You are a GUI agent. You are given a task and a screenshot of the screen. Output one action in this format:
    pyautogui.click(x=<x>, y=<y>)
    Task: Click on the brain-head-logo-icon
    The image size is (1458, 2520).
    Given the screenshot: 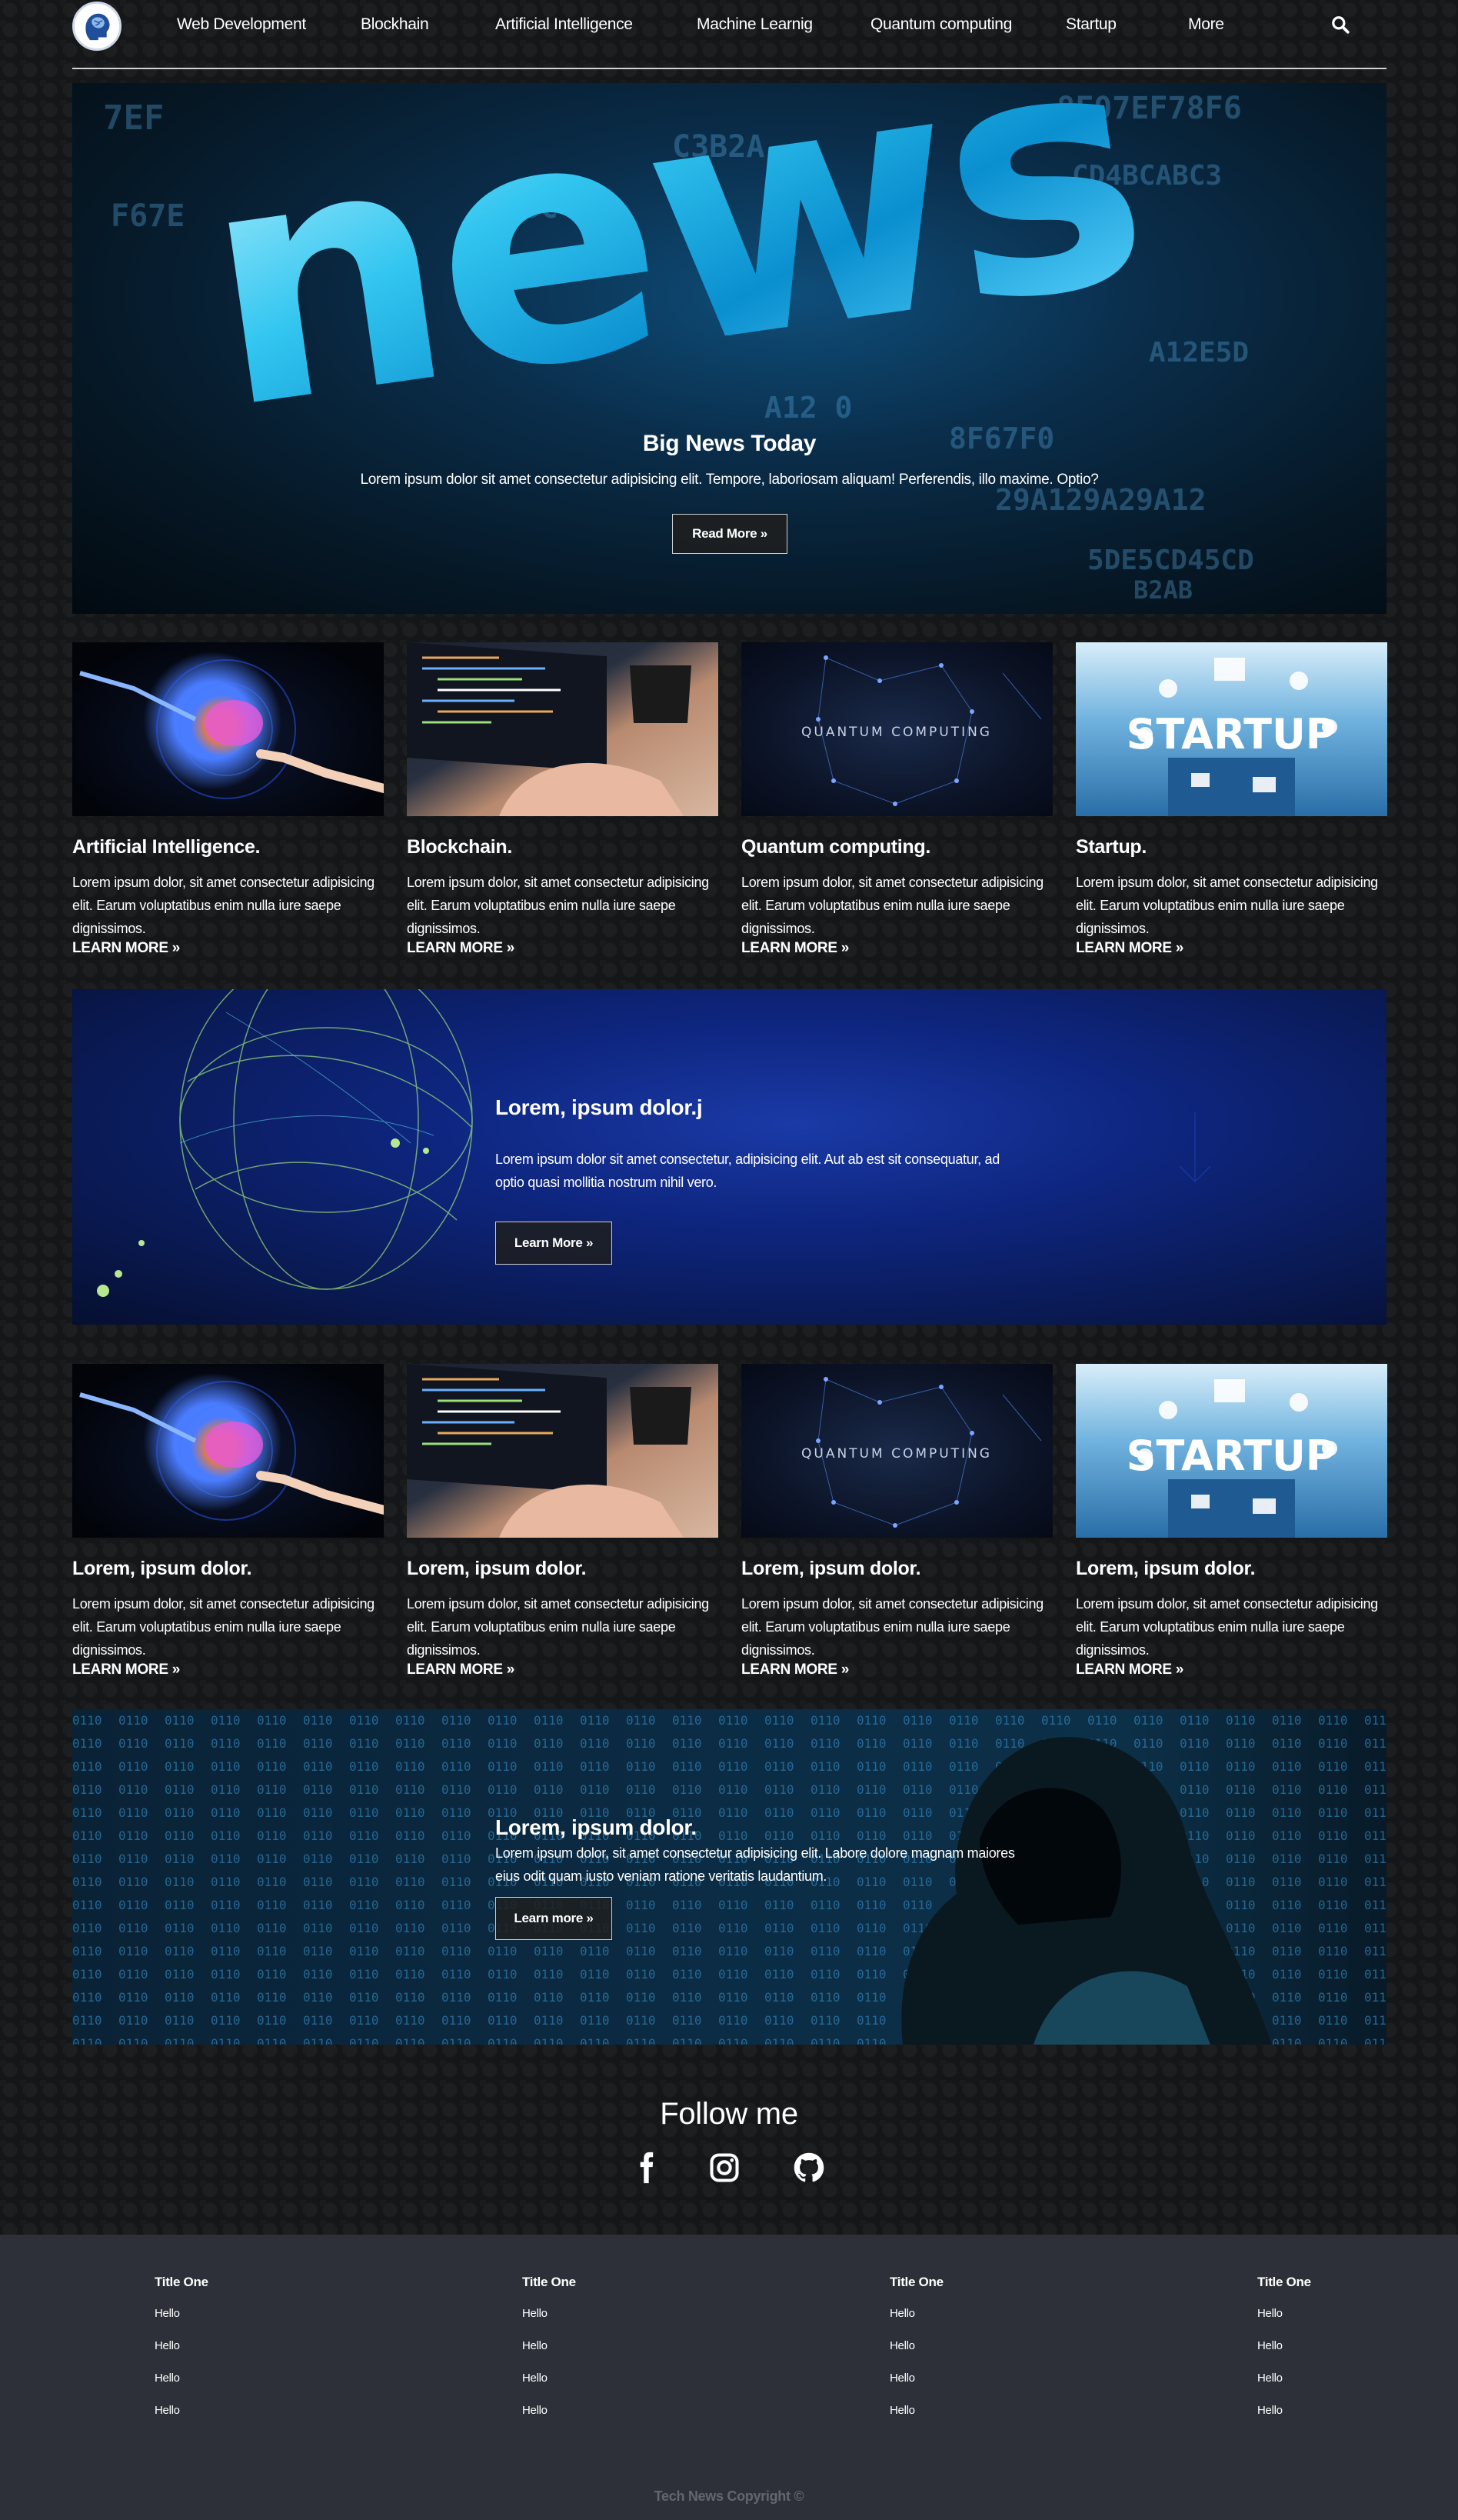 What is the action you would take?
    pyautogui.click(x=96, y=27)
    